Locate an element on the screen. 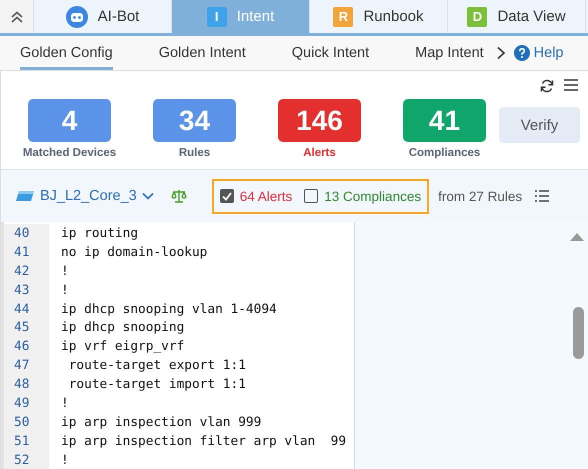 The image size is (588, 469). code-line: route-target import 1:1 is located at coordinates (157, 384).